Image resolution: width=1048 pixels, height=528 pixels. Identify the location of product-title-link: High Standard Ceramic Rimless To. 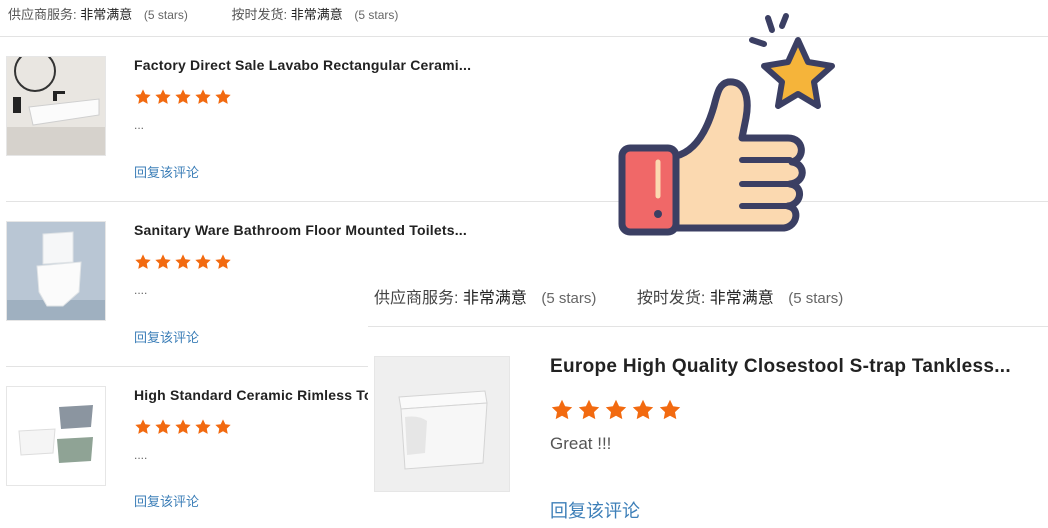
(251, 395).